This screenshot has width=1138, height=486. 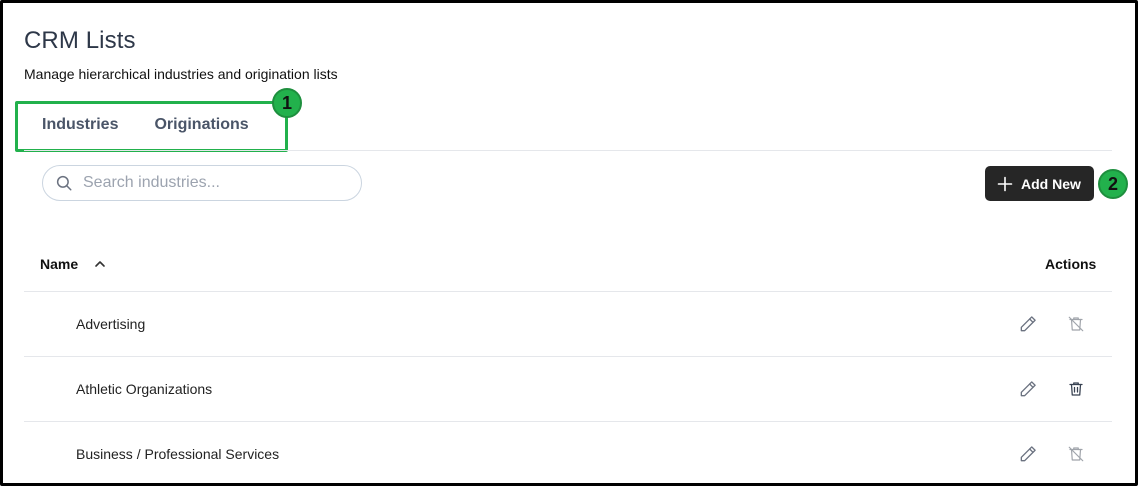 I want to click on tabs-divider, so click(x=568, y=150).